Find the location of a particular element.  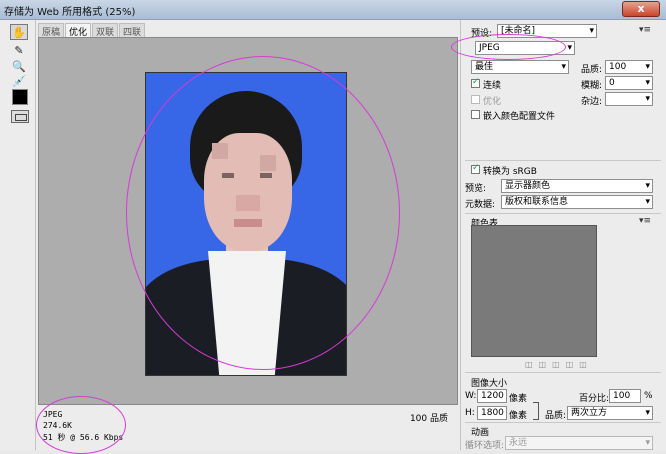

width-label: W: is located at coordinates (471, 396).